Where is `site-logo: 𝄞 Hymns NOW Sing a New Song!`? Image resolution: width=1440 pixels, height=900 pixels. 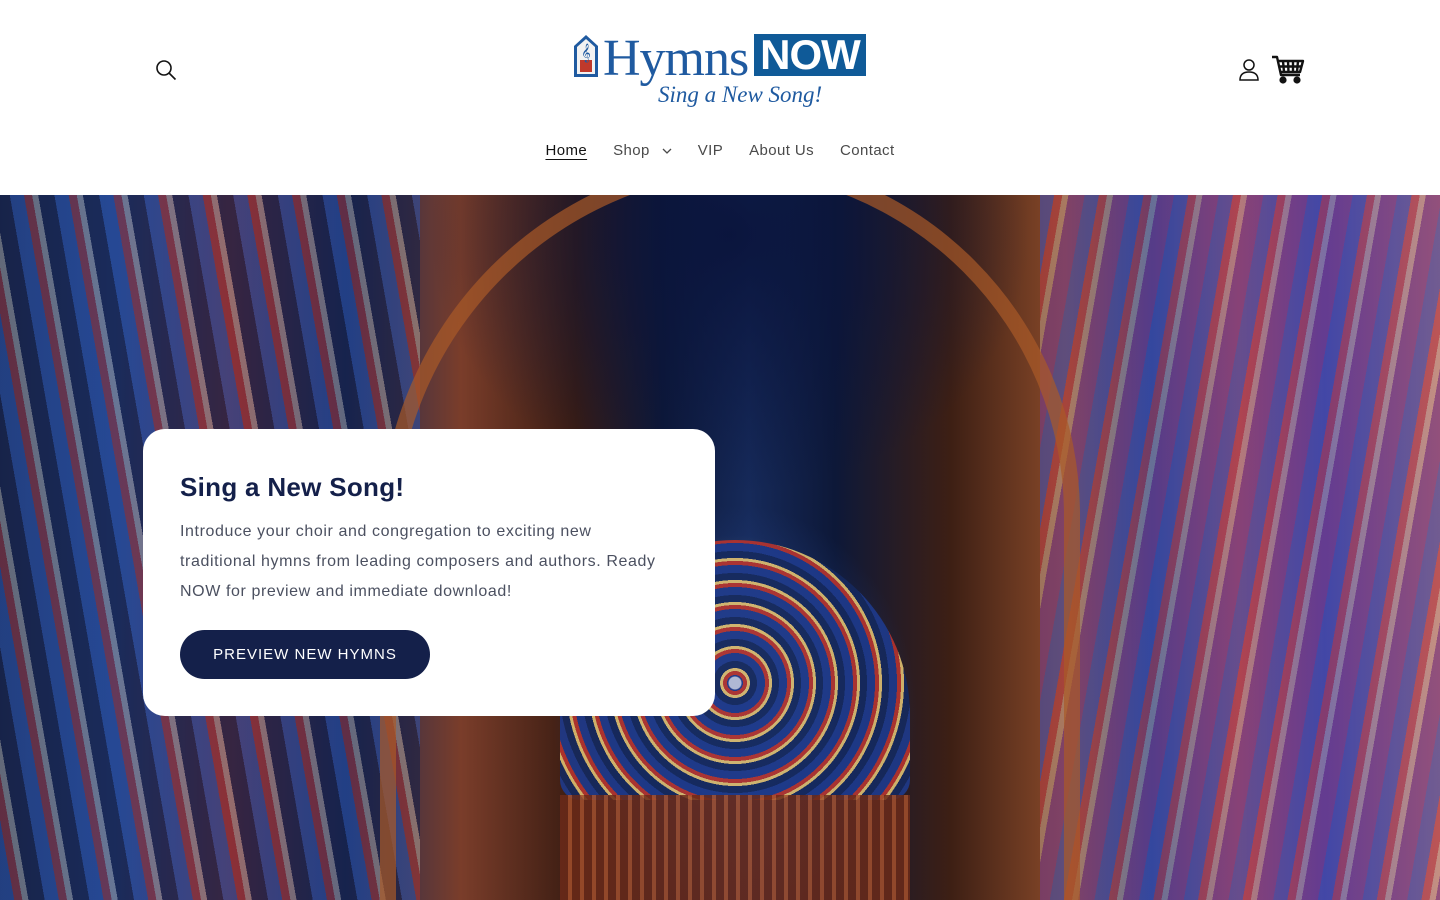 site-logo: 𝄞 Hymns NOW Sing a New Song! is located at coordinates (720, 71).